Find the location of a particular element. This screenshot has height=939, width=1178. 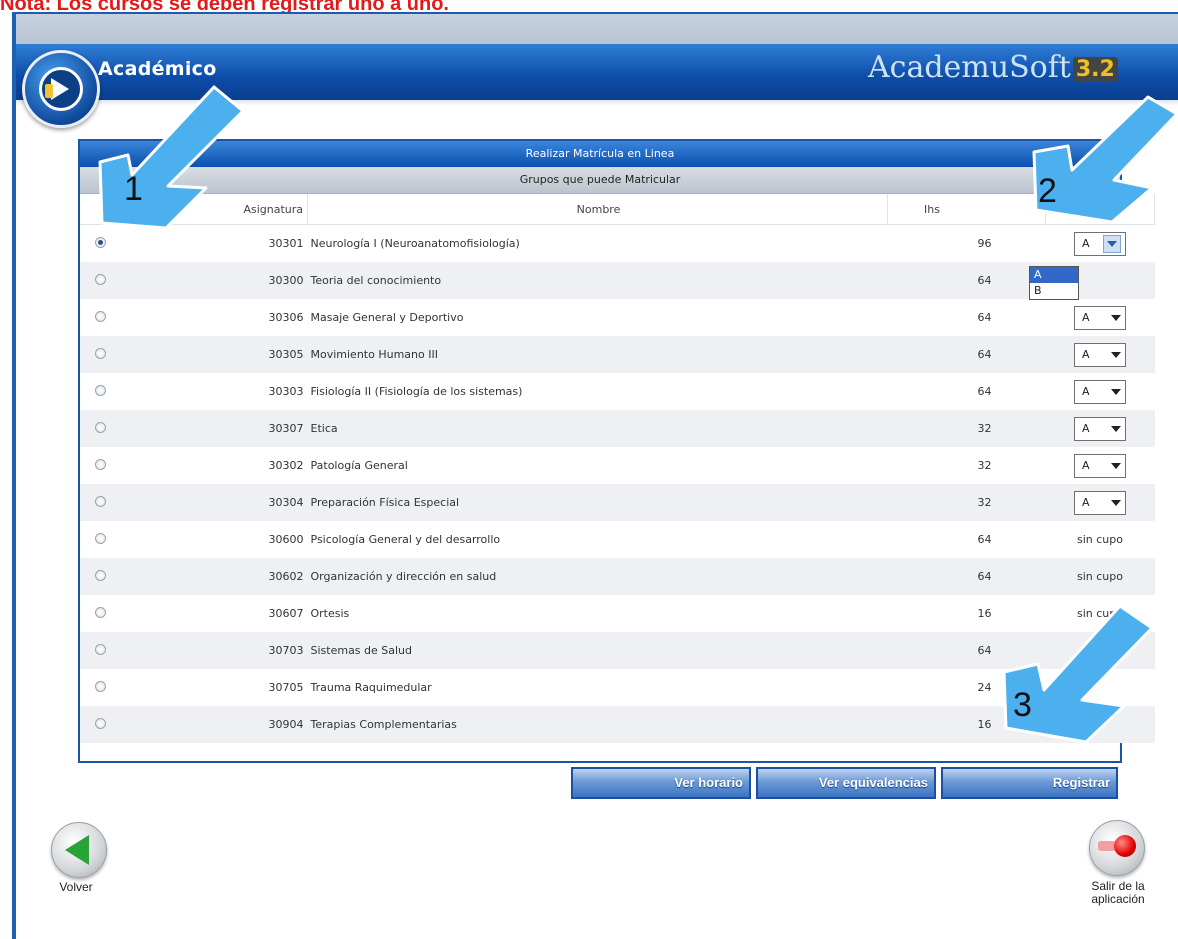

table-row: 30305 Movimiento Humano III 64 A is located at coordinates (617, 354).